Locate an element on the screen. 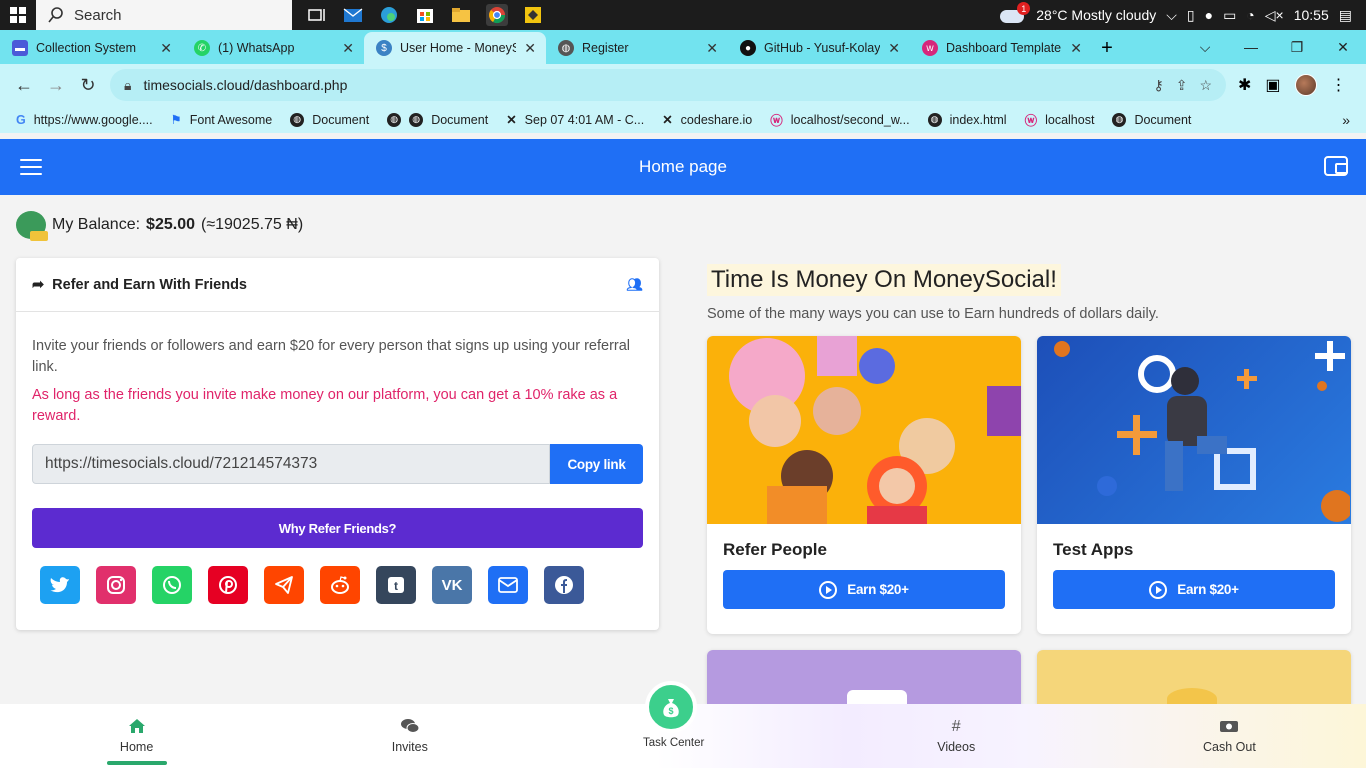 This screenshot has width=1366, height=768. balance-row: My Balance: $25.00 (≈19025.75 ₦) is located at coordinates (159, 226).